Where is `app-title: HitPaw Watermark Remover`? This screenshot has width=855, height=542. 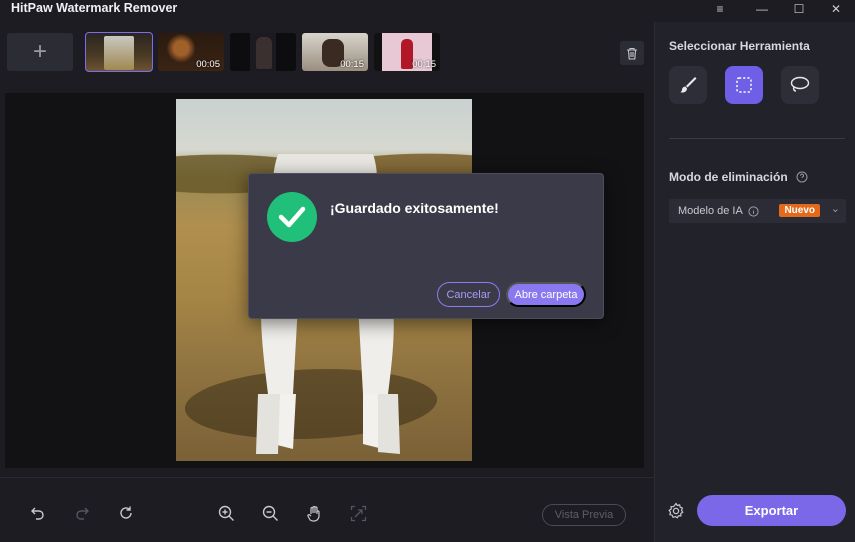 app-title: HitPaw Watermark Remover is located at coordinates (94, 8).